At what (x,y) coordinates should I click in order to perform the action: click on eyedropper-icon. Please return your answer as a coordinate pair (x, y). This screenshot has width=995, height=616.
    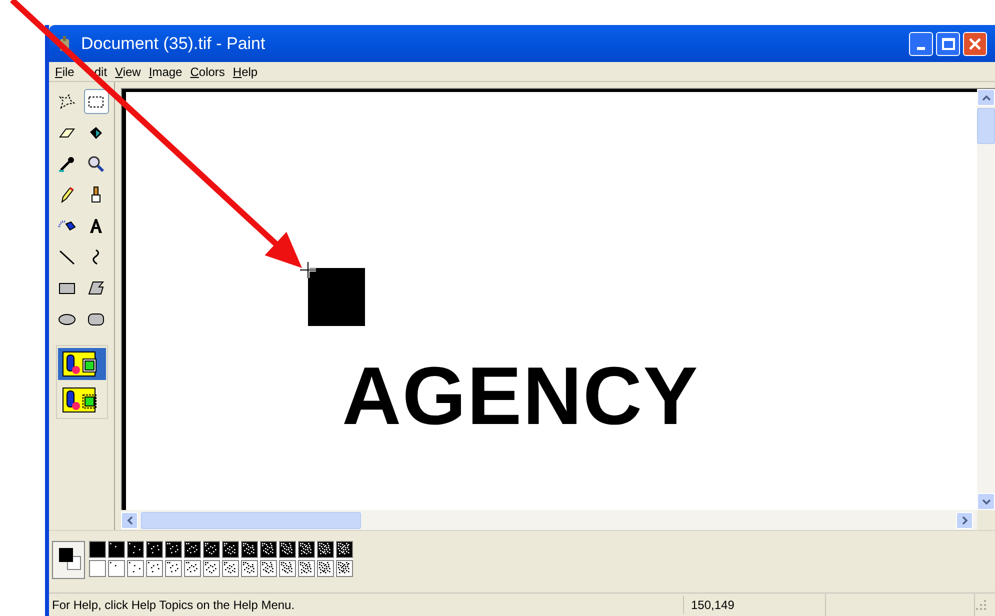
    Looking at the image, I should click on (67, 163).